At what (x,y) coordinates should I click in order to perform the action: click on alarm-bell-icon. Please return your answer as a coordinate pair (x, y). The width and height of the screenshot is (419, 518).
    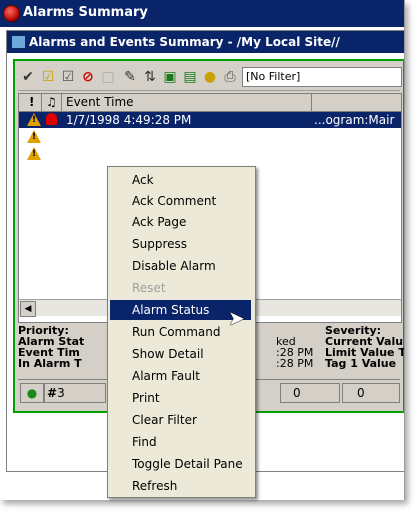
    Looking at the image, I should click on (51, 119).